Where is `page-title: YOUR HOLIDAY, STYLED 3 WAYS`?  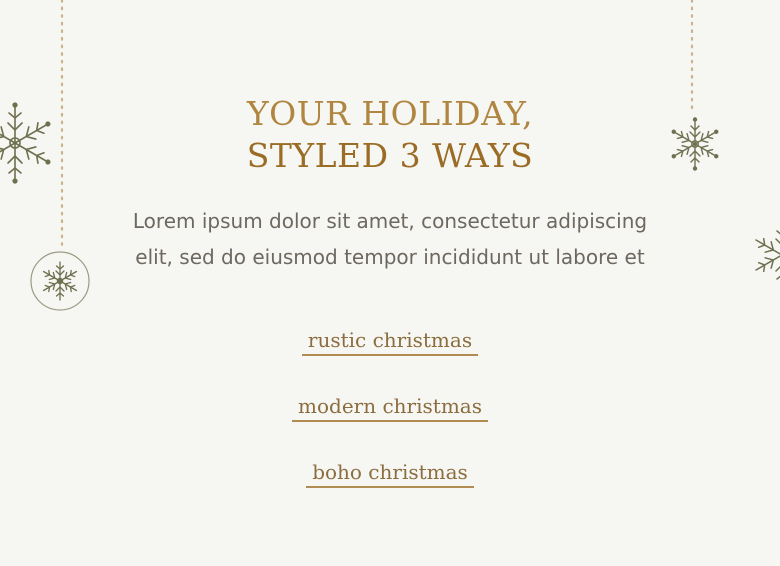 page-title: YOUR HOLIDAY, STYLED 3 WAYS is located at coordinates (390, 135).